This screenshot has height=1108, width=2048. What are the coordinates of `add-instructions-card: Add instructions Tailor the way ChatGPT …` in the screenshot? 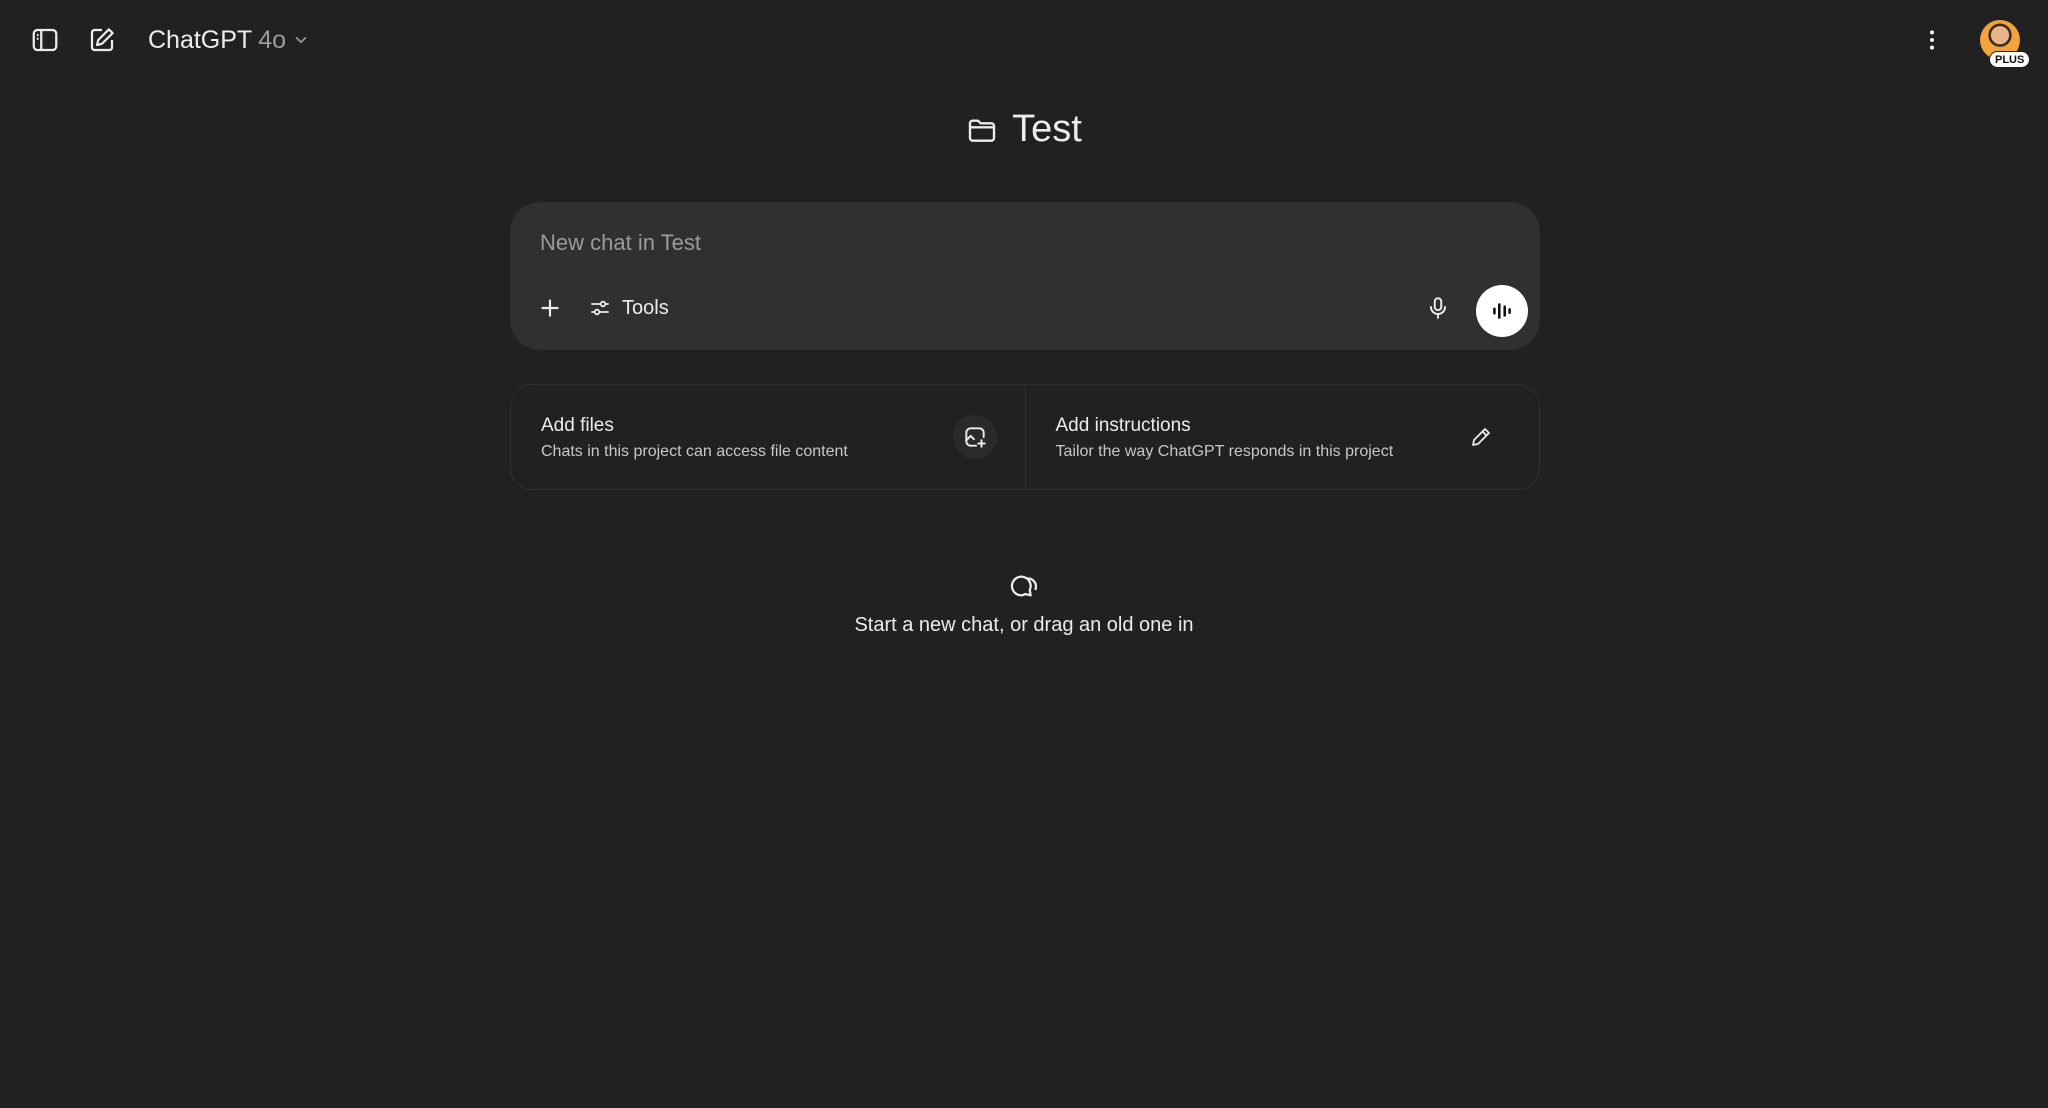 It's located at (1282, 437).